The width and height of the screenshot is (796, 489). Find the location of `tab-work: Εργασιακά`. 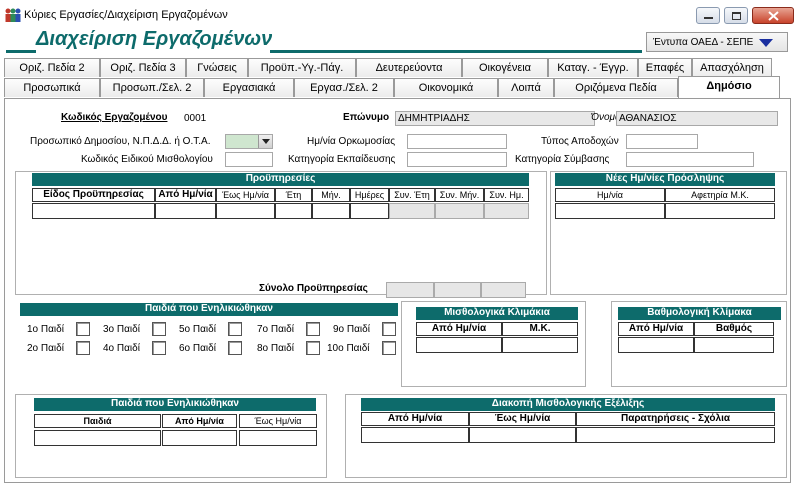

tab-work: Εργασιακά is located at coordinates (249, 87).